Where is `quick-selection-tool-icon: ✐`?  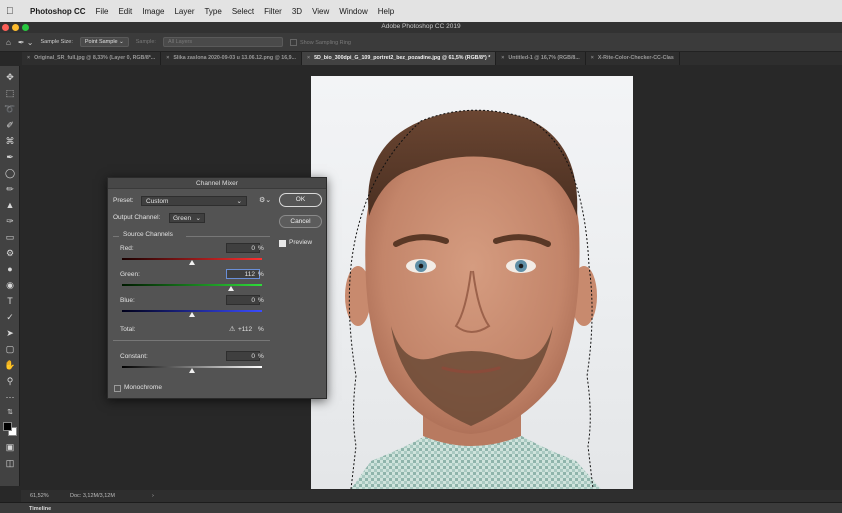
quick-selection-tool-icon: ✐ is located at coordinates (10, 125).